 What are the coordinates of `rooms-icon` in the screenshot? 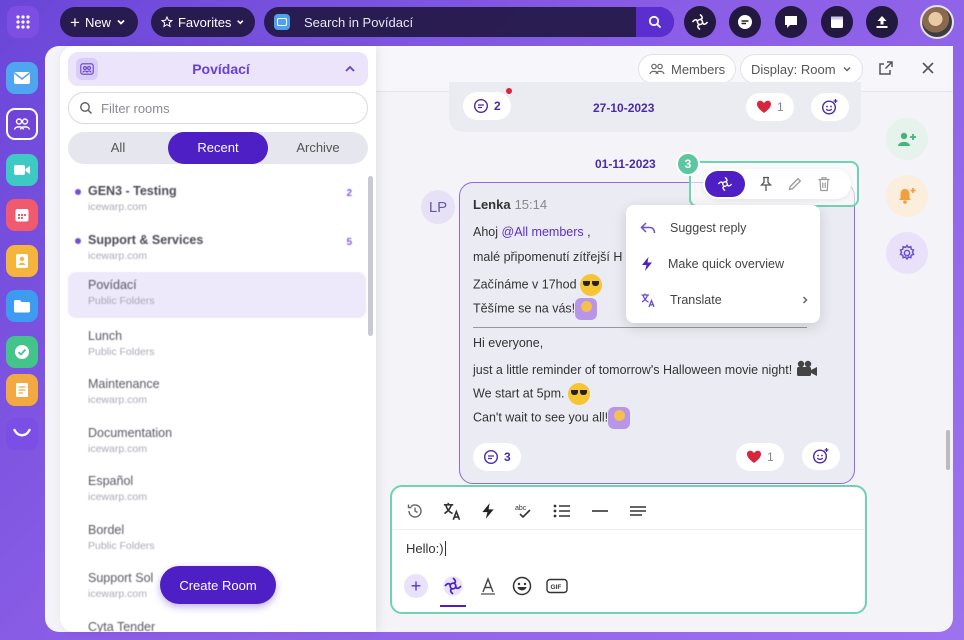 It's located at (22, 124).